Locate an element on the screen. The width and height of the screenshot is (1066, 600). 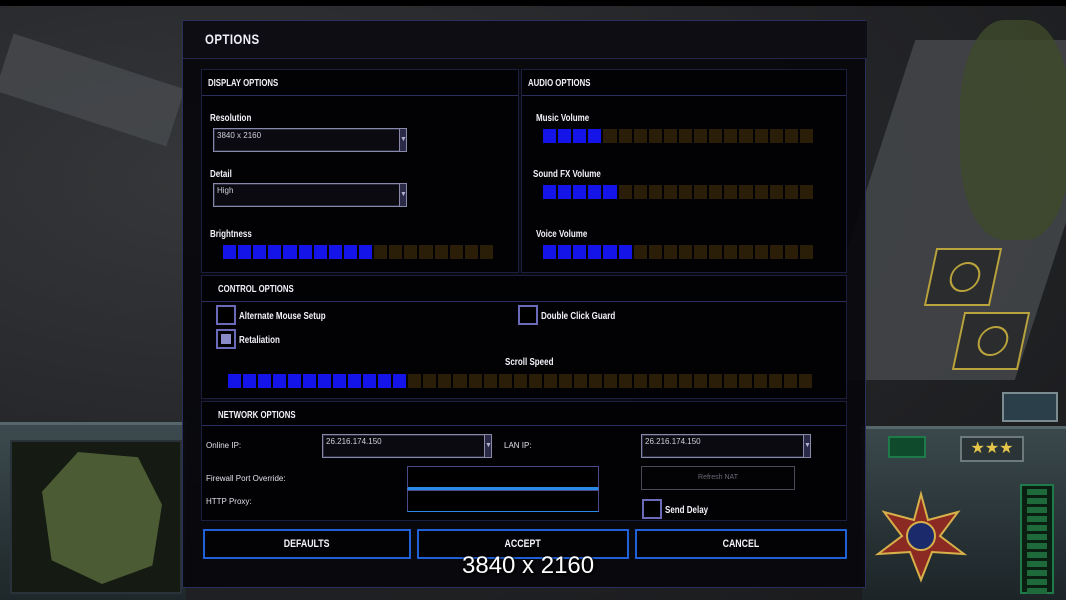
brightness-slider is located at coordinates (358, 252).